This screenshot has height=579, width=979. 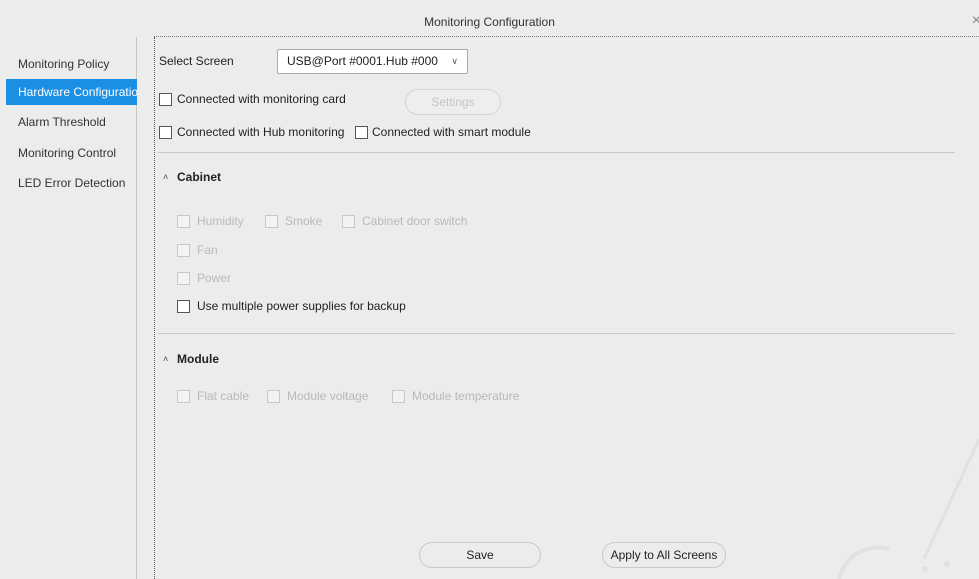 What do you see at coordinates (261, 99) in the screenshot?
I see `monitoring-card-label: Connected with monitoring card` at bounding box center [261, 99].